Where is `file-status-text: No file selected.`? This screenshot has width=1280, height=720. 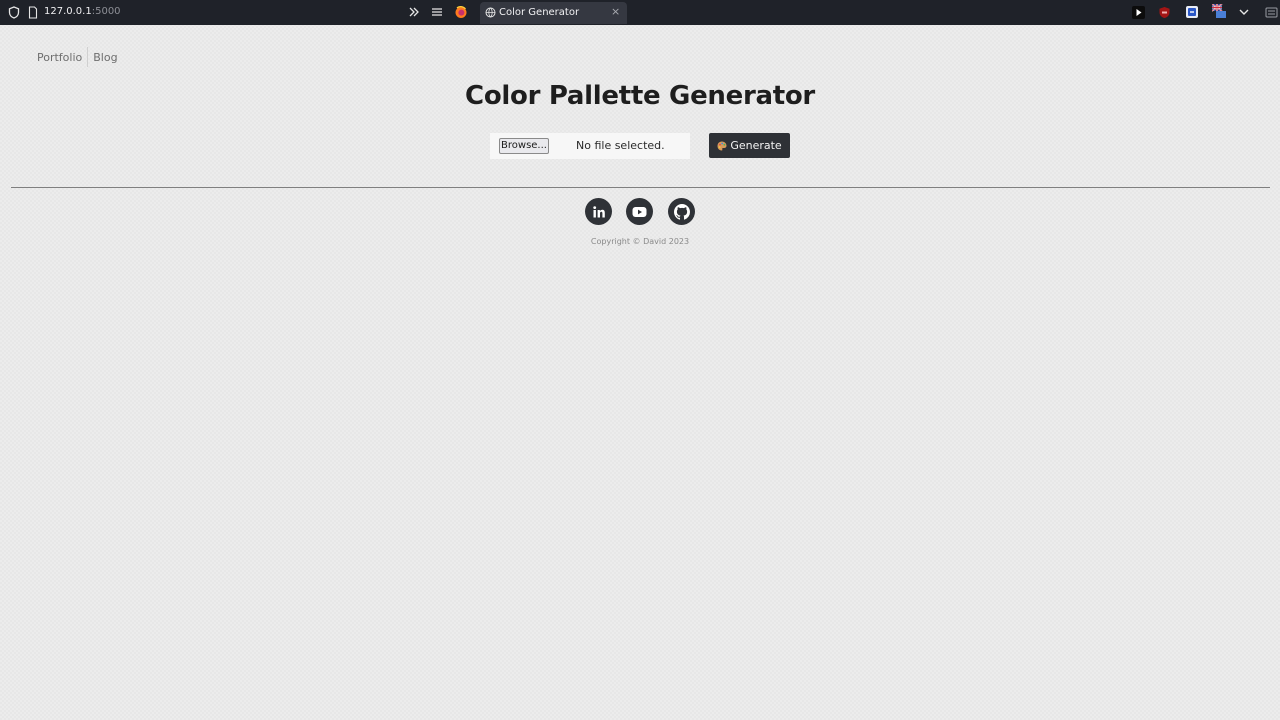
file-status-text: No file selected. is located at coordinates (620, 145).